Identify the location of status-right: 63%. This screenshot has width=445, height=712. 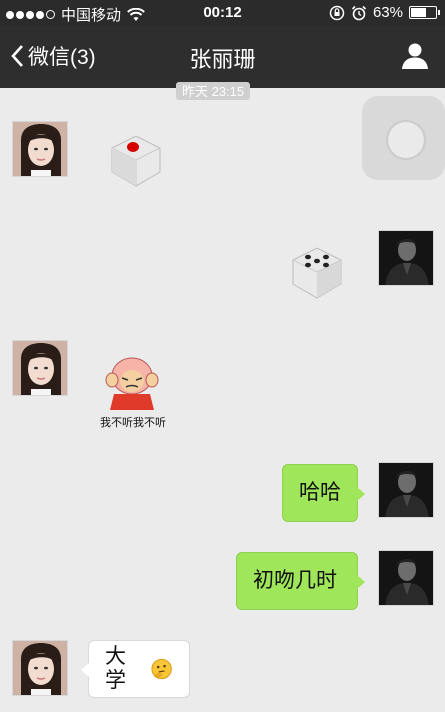
(384, 12).